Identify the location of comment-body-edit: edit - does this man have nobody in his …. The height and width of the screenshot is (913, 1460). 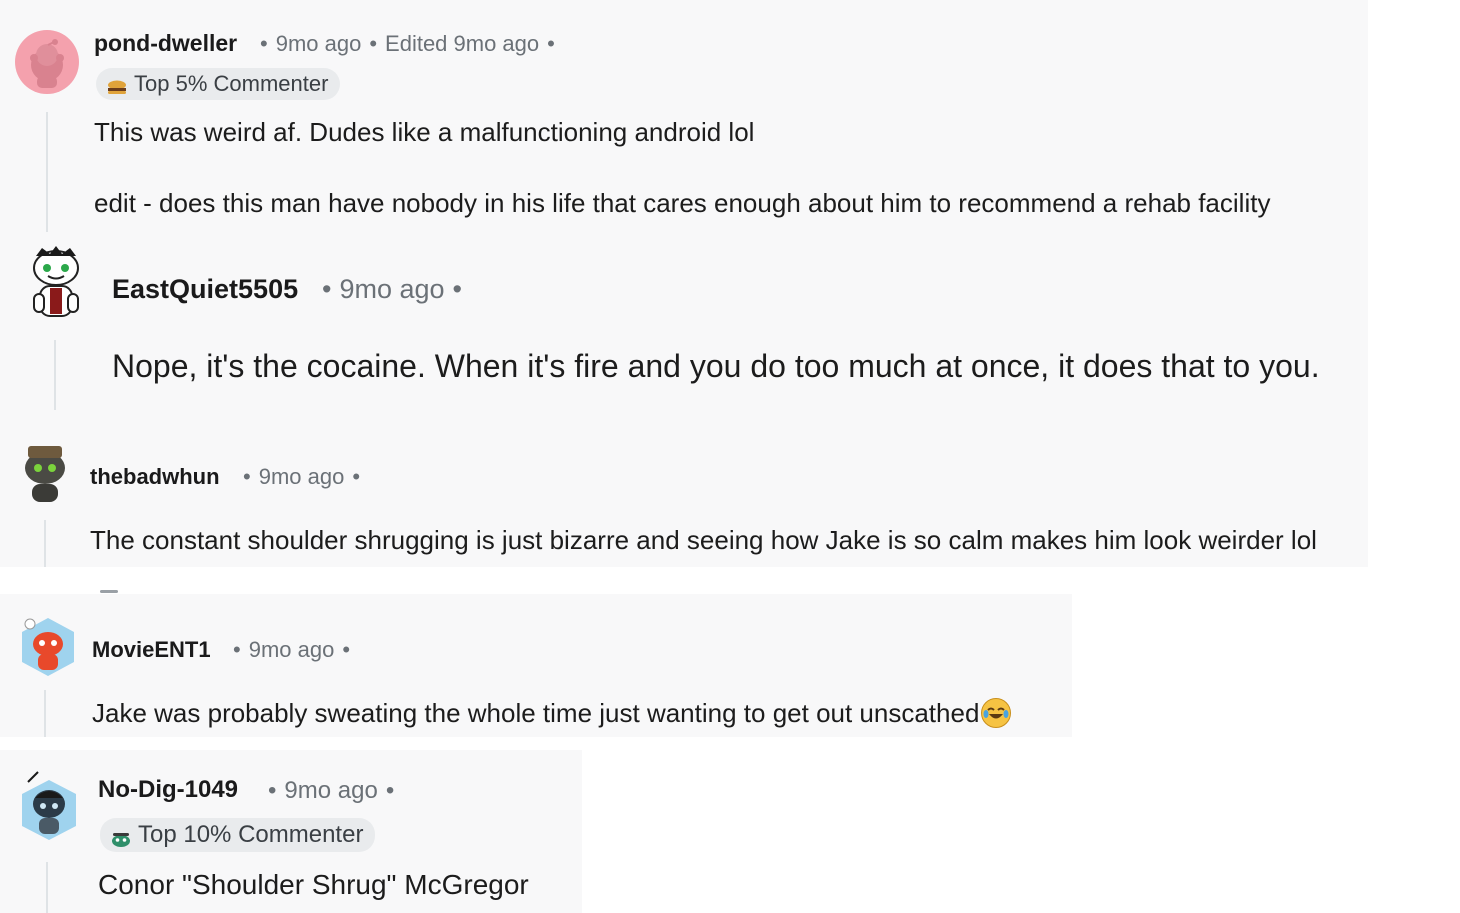
(682, 203).